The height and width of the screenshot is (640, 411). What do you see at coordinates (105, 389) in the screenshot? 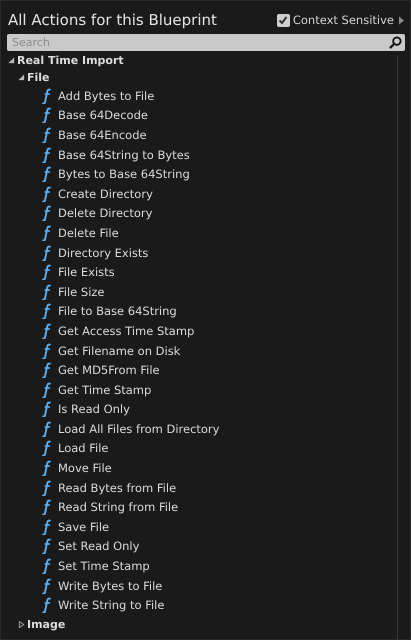
I see `action-item: Get Time Stamp` at bounding box center [105, 389].